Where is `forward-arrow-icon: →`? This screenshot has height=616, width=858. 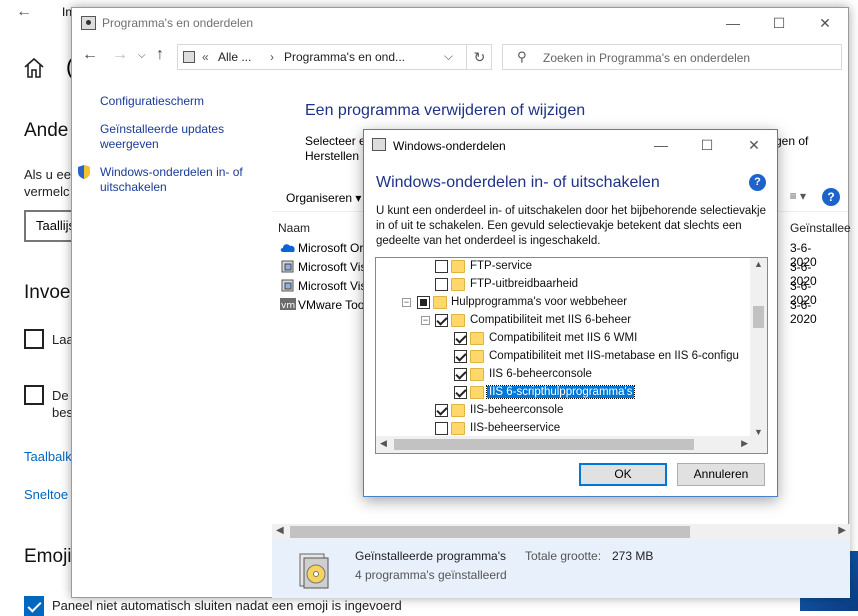 forward-arrow-icon: → is located at coordinates (120, 55).